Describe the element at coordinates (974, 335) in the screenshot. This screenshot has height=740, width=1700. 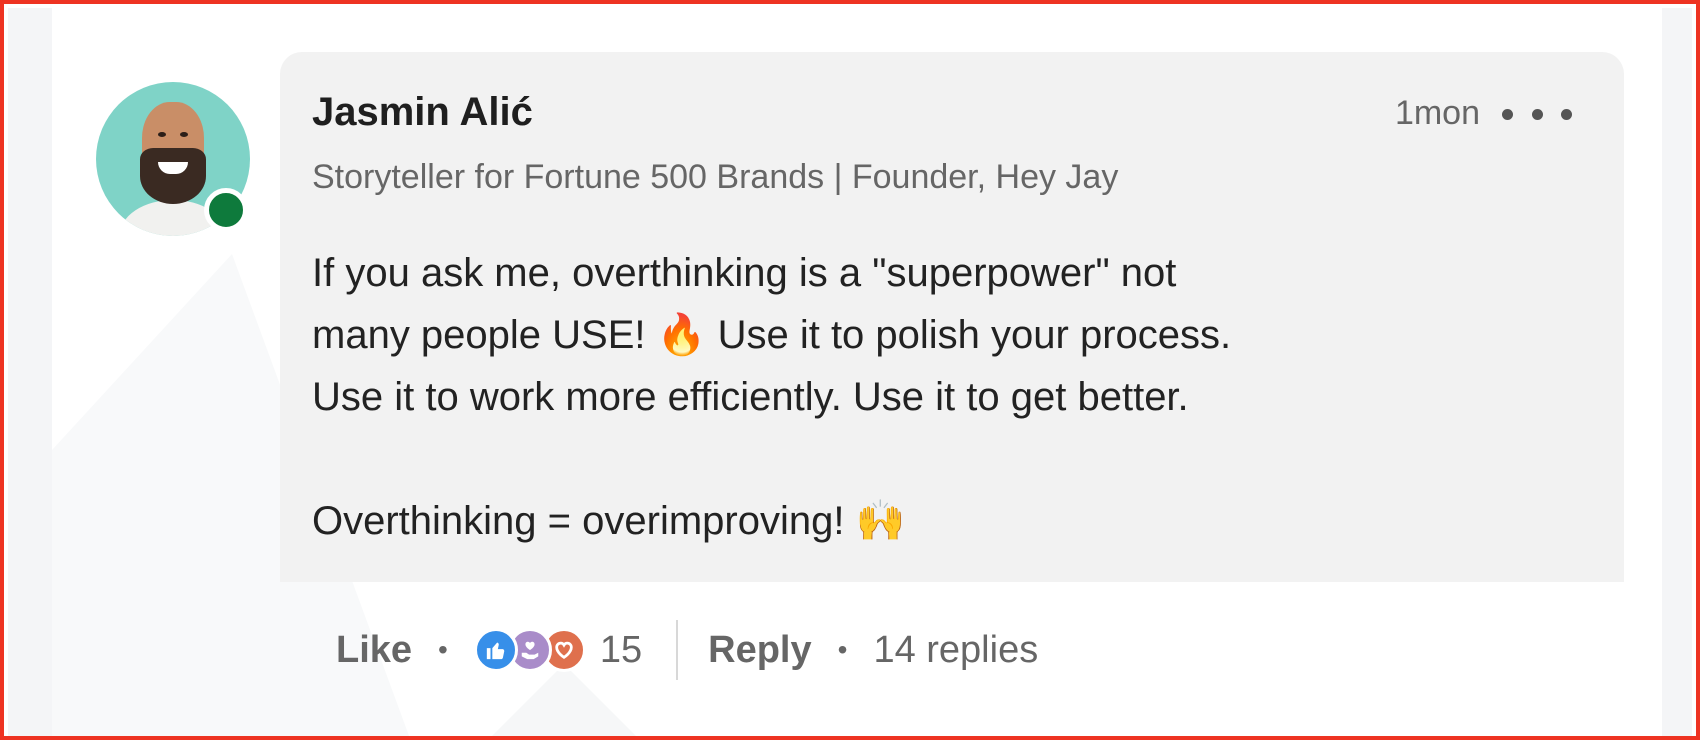
I see `comment-text: Use it to polish your process.` at that location.